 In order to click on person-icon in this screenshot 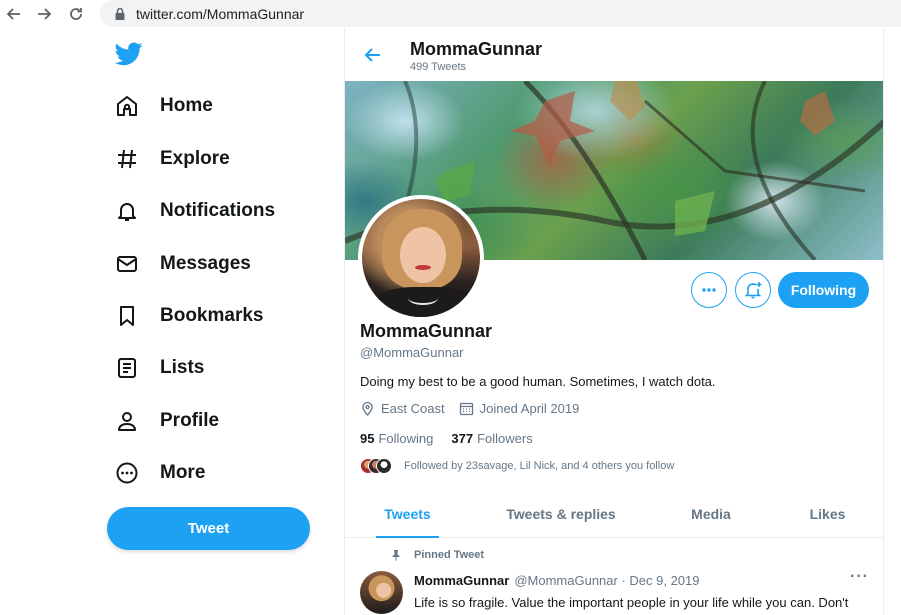, I will do `click(127, 421)`.